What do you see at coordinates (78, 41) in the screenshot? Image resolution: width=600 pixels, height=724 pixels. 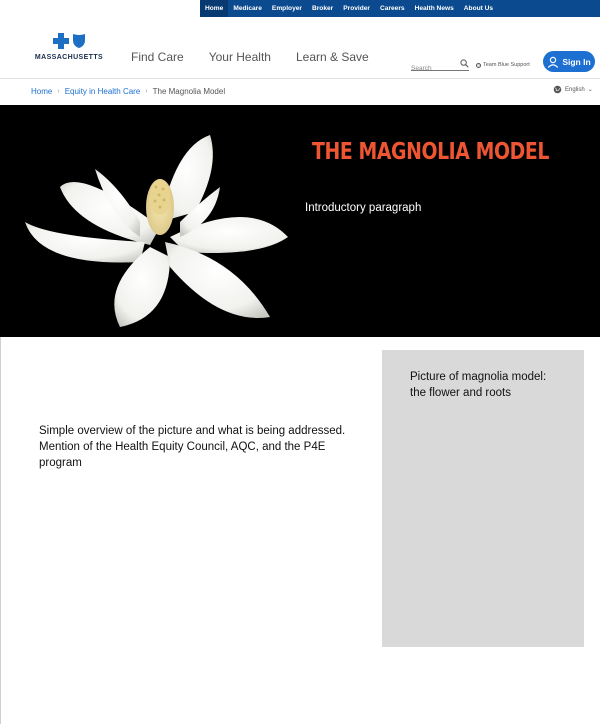 I see `shield-icon` at bounding box center [78, 41].